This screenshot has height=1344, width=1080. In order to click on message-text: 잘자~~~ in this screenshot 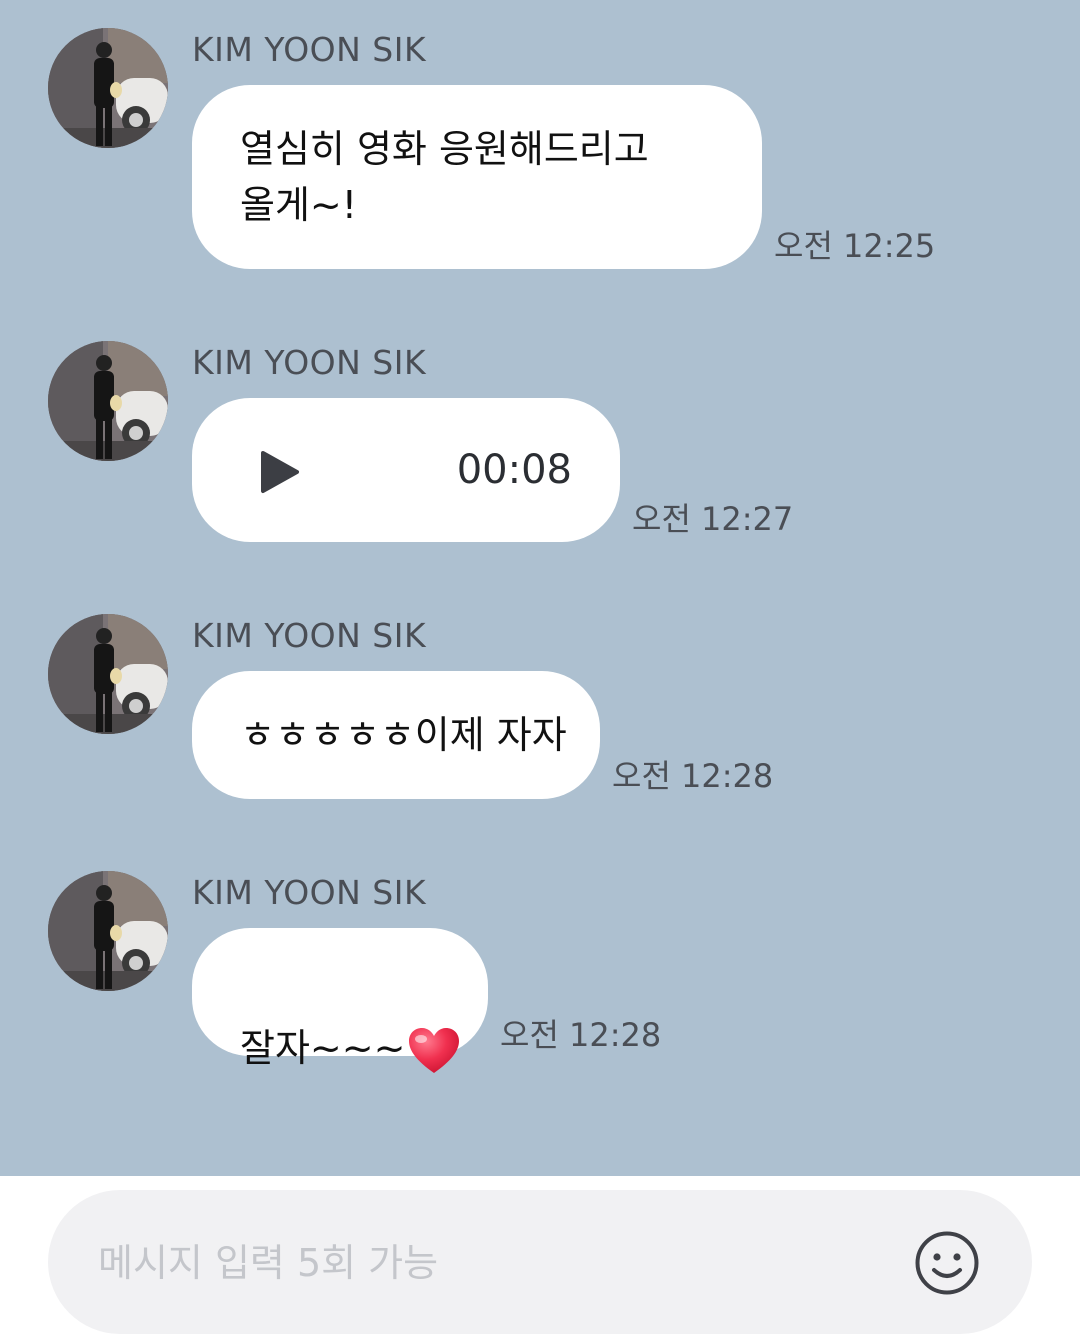, I will do `click(323, 1048)`.